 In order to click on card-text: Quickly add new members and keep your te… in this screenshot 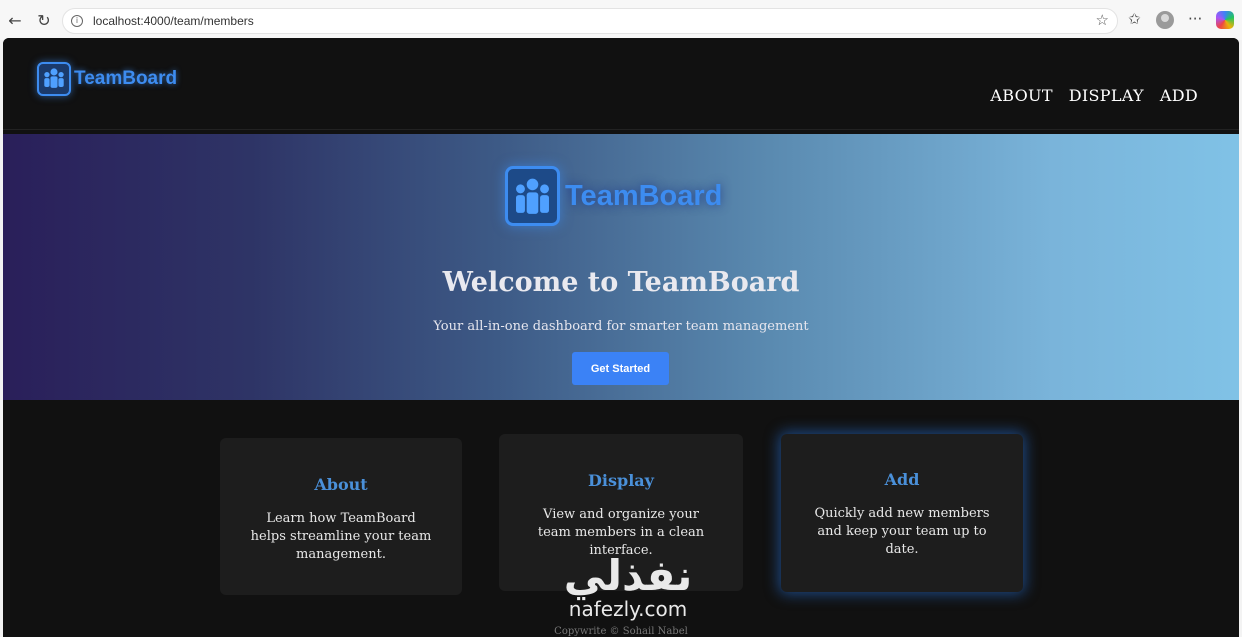, I will do `click(902, 531)`.